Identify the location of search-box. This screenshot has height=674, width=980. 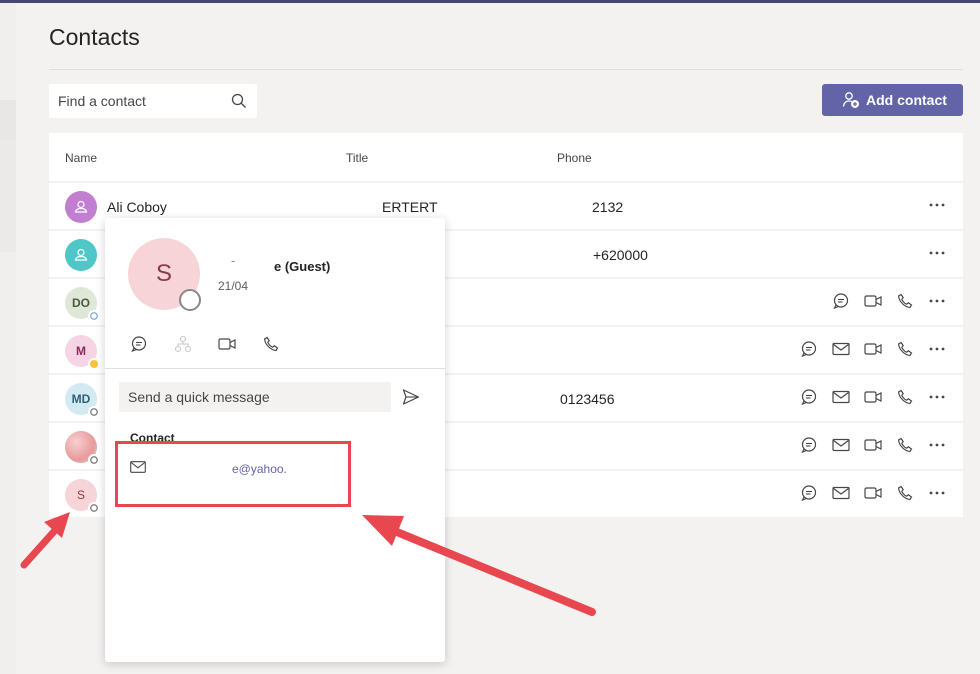
(153, 101).